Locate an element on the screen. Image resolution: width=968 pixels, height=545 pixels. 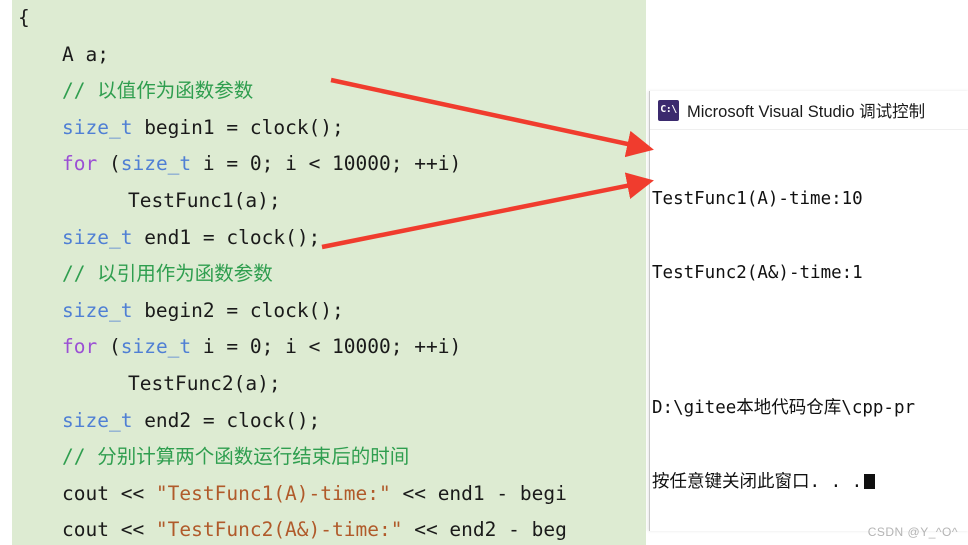
code-line: // 以引用作为函数参数 is located at coordinates (362, 274).